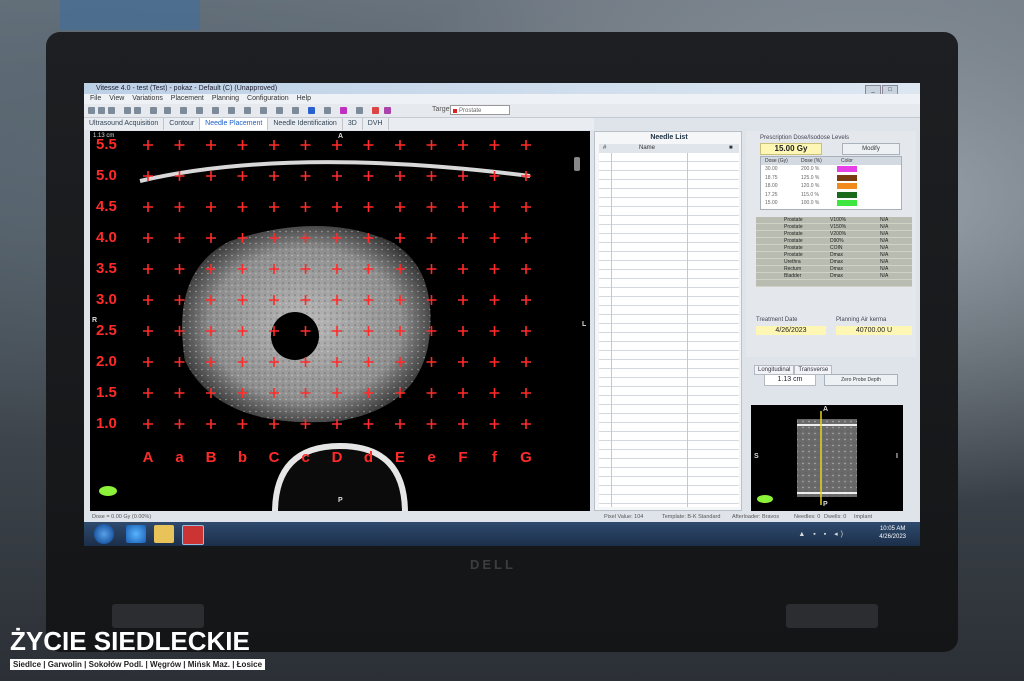 The width and height of the screenshot is (1024, 681). Describe the element at coordinates (234, 124) in the screenshot. I see `tab-needle-placement: Needle Placement` at that location.